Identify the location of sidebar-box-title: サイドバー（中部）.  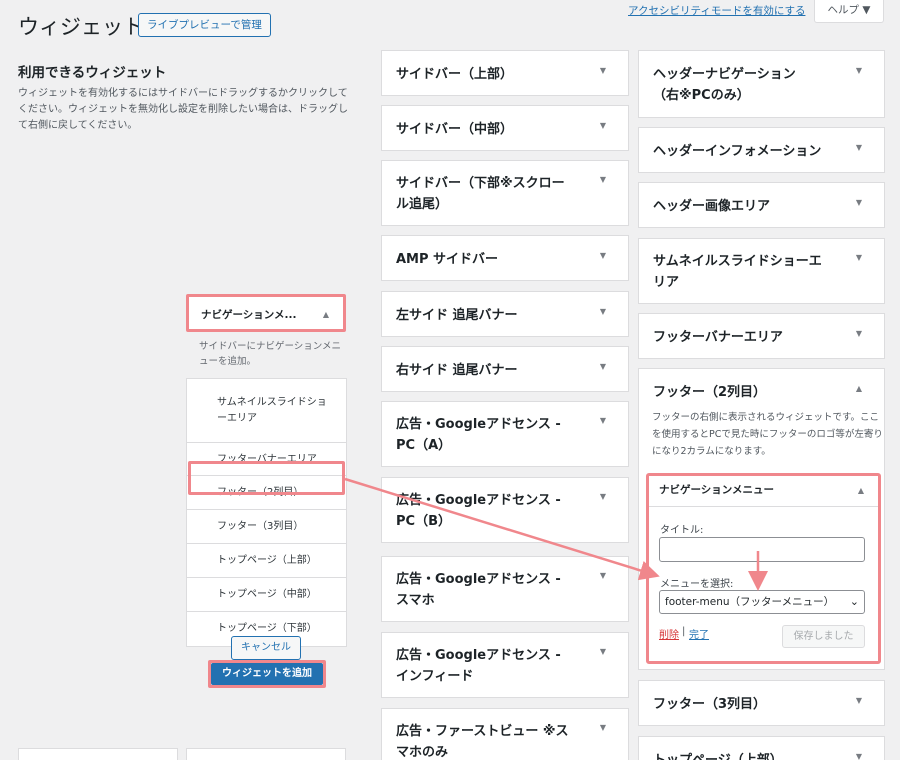
(454, 129).